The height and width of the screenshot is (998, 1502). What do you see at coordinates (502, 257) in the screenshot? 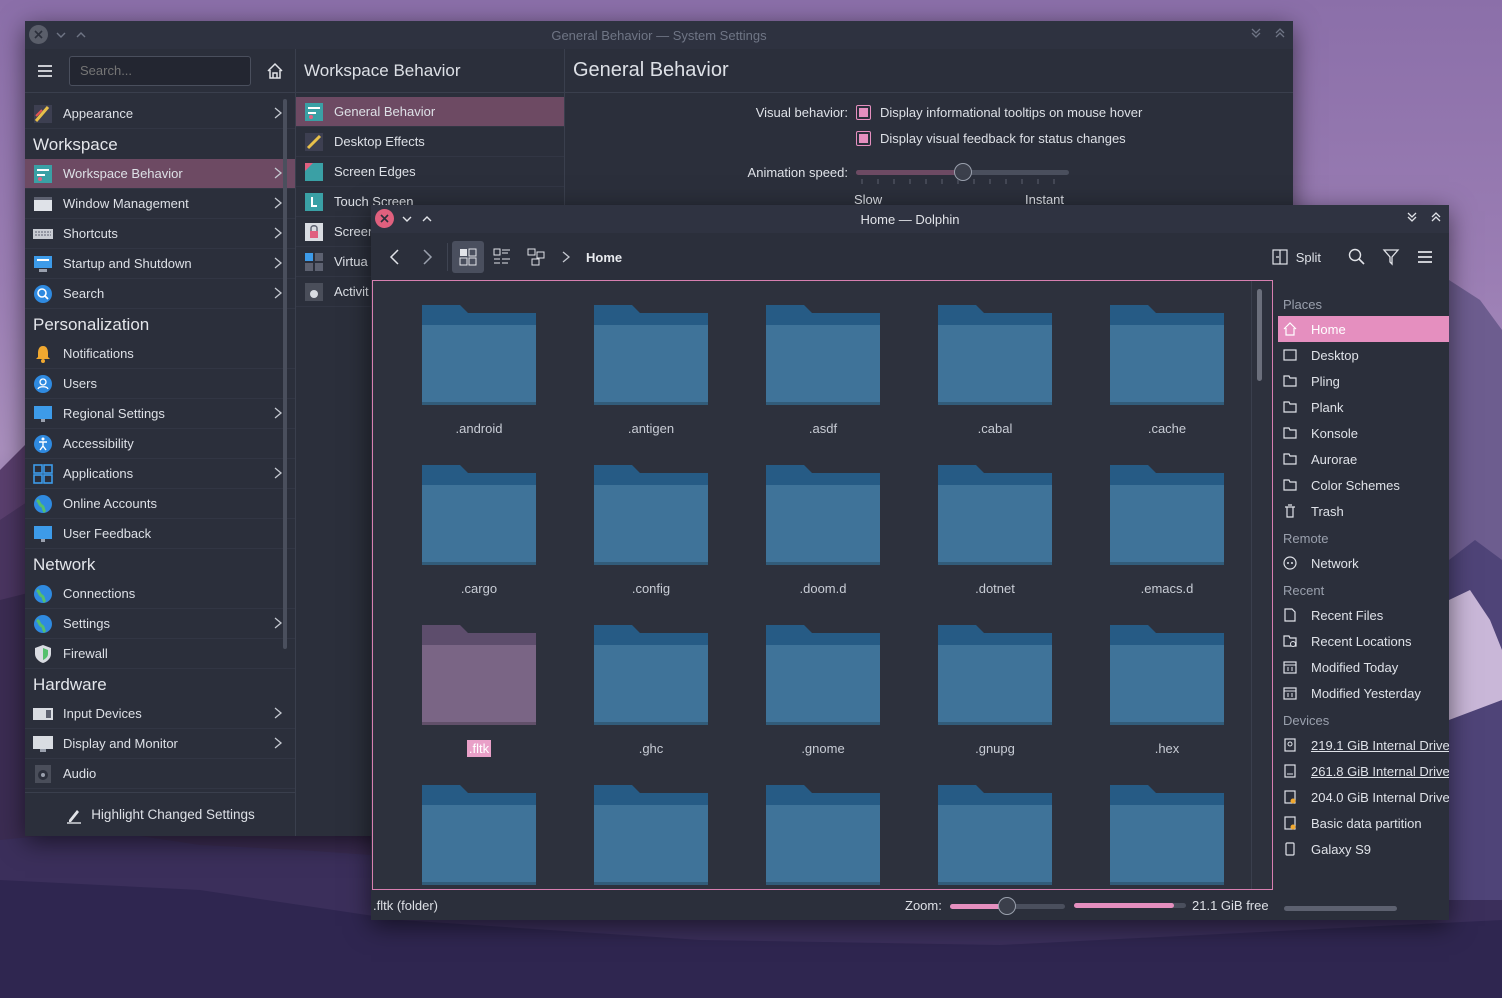
I see `compact-view-button` at bounding box center [502, 257].